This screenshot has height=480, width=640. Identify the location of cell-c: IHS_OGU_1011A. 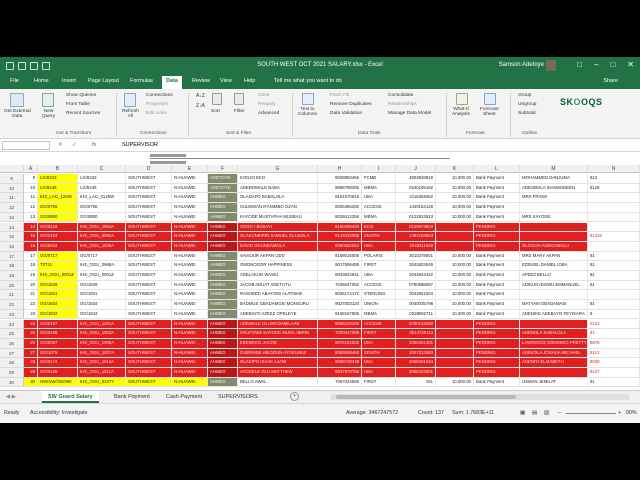
(102, 372).